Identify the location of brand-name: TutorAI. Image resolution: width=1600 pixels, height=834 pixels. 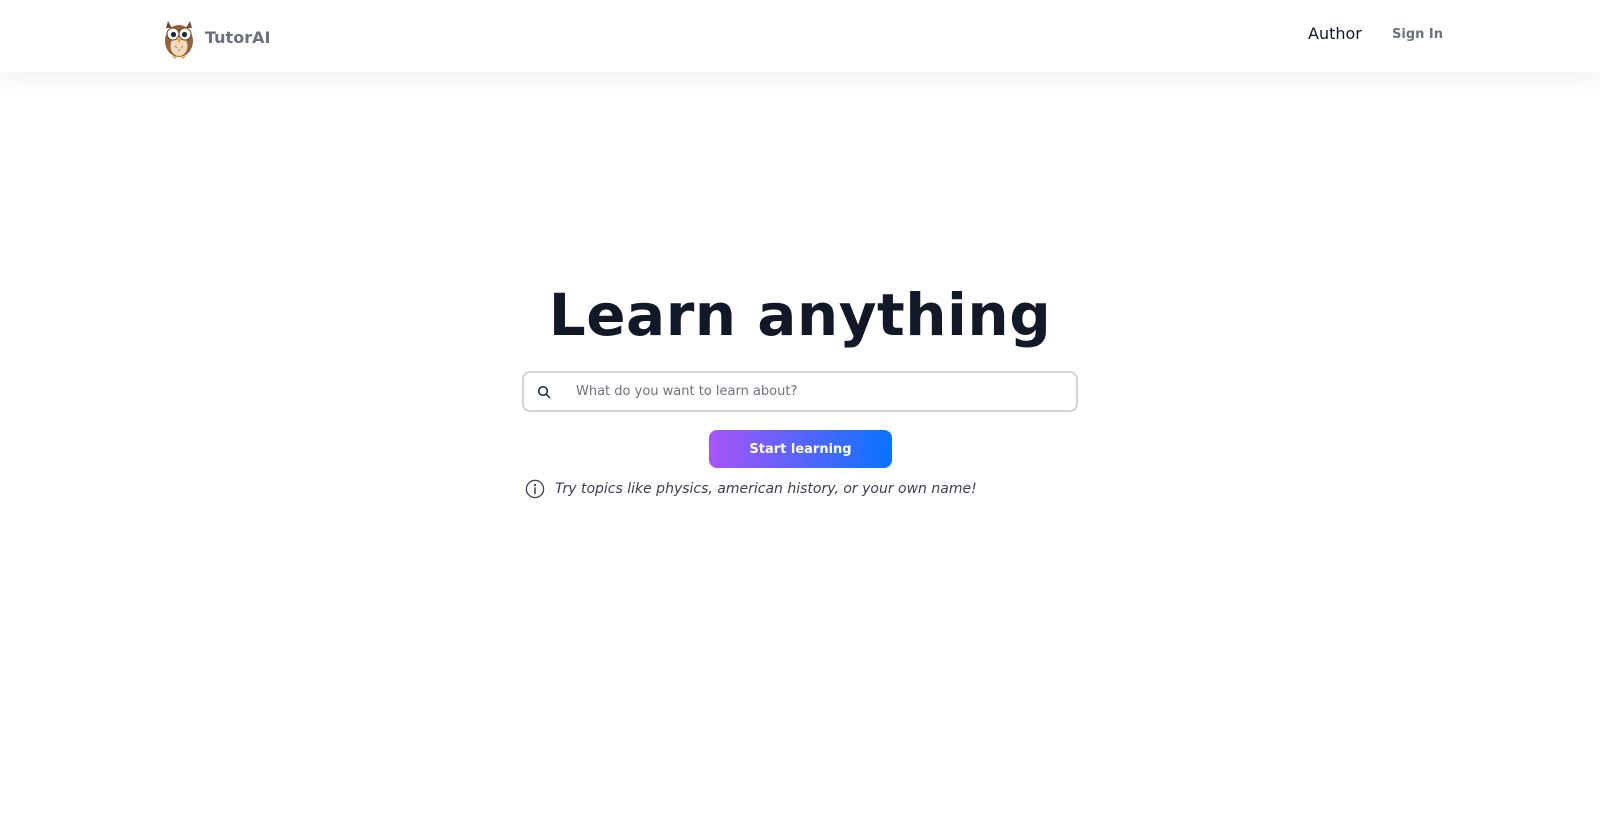
(238, 37).